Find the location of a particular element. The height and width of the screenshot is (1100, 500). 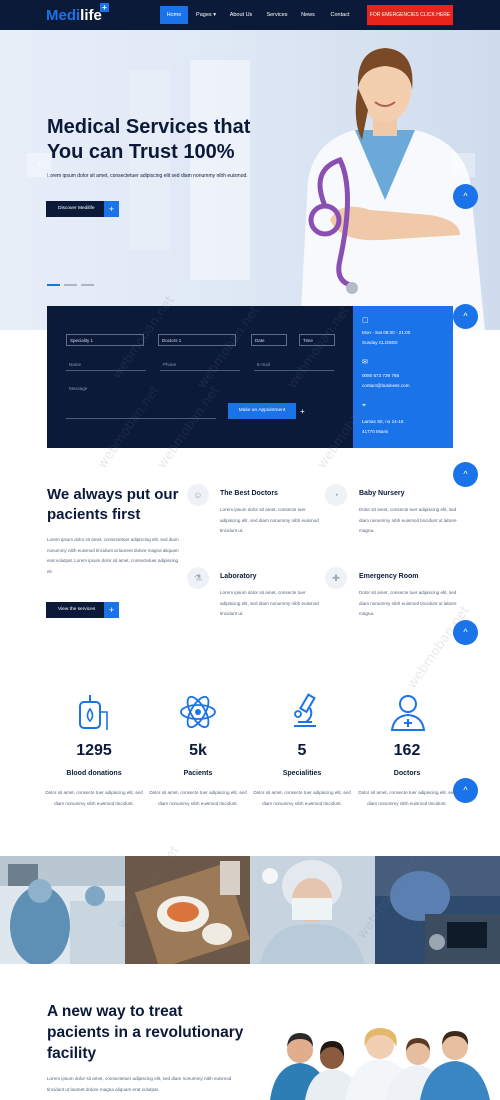

doctor-icon: ☺ is located at coordinates (198, 495).